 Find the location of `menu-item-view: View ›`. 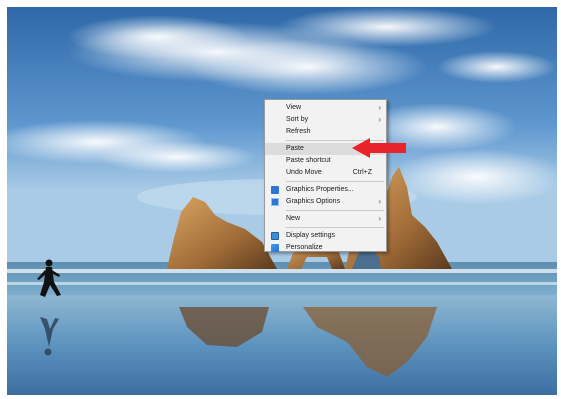

menu-item-view: View › is located at coordinates (325, 108).